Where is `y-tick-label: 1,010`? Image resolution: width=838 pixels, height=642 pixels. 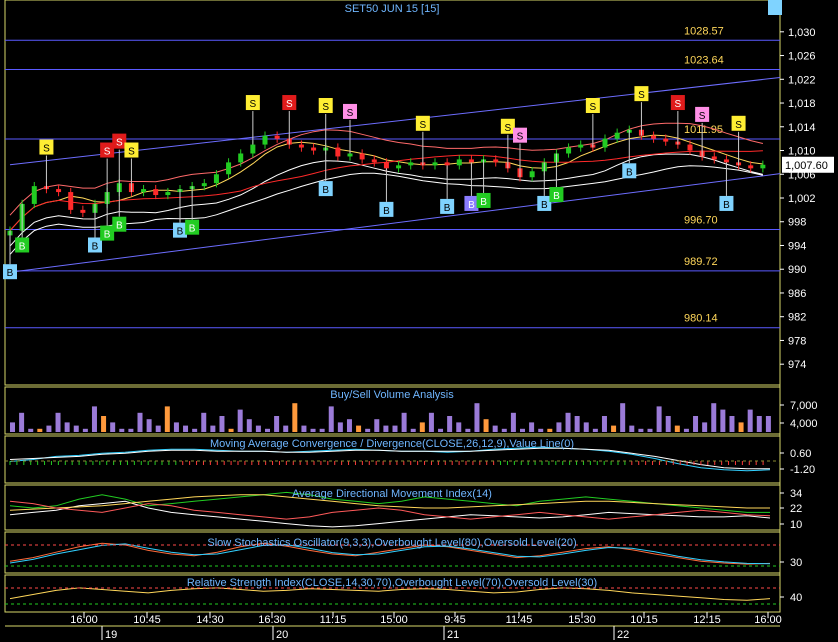
y-tick-label: 1,010 is located at coordinates (802, 152).